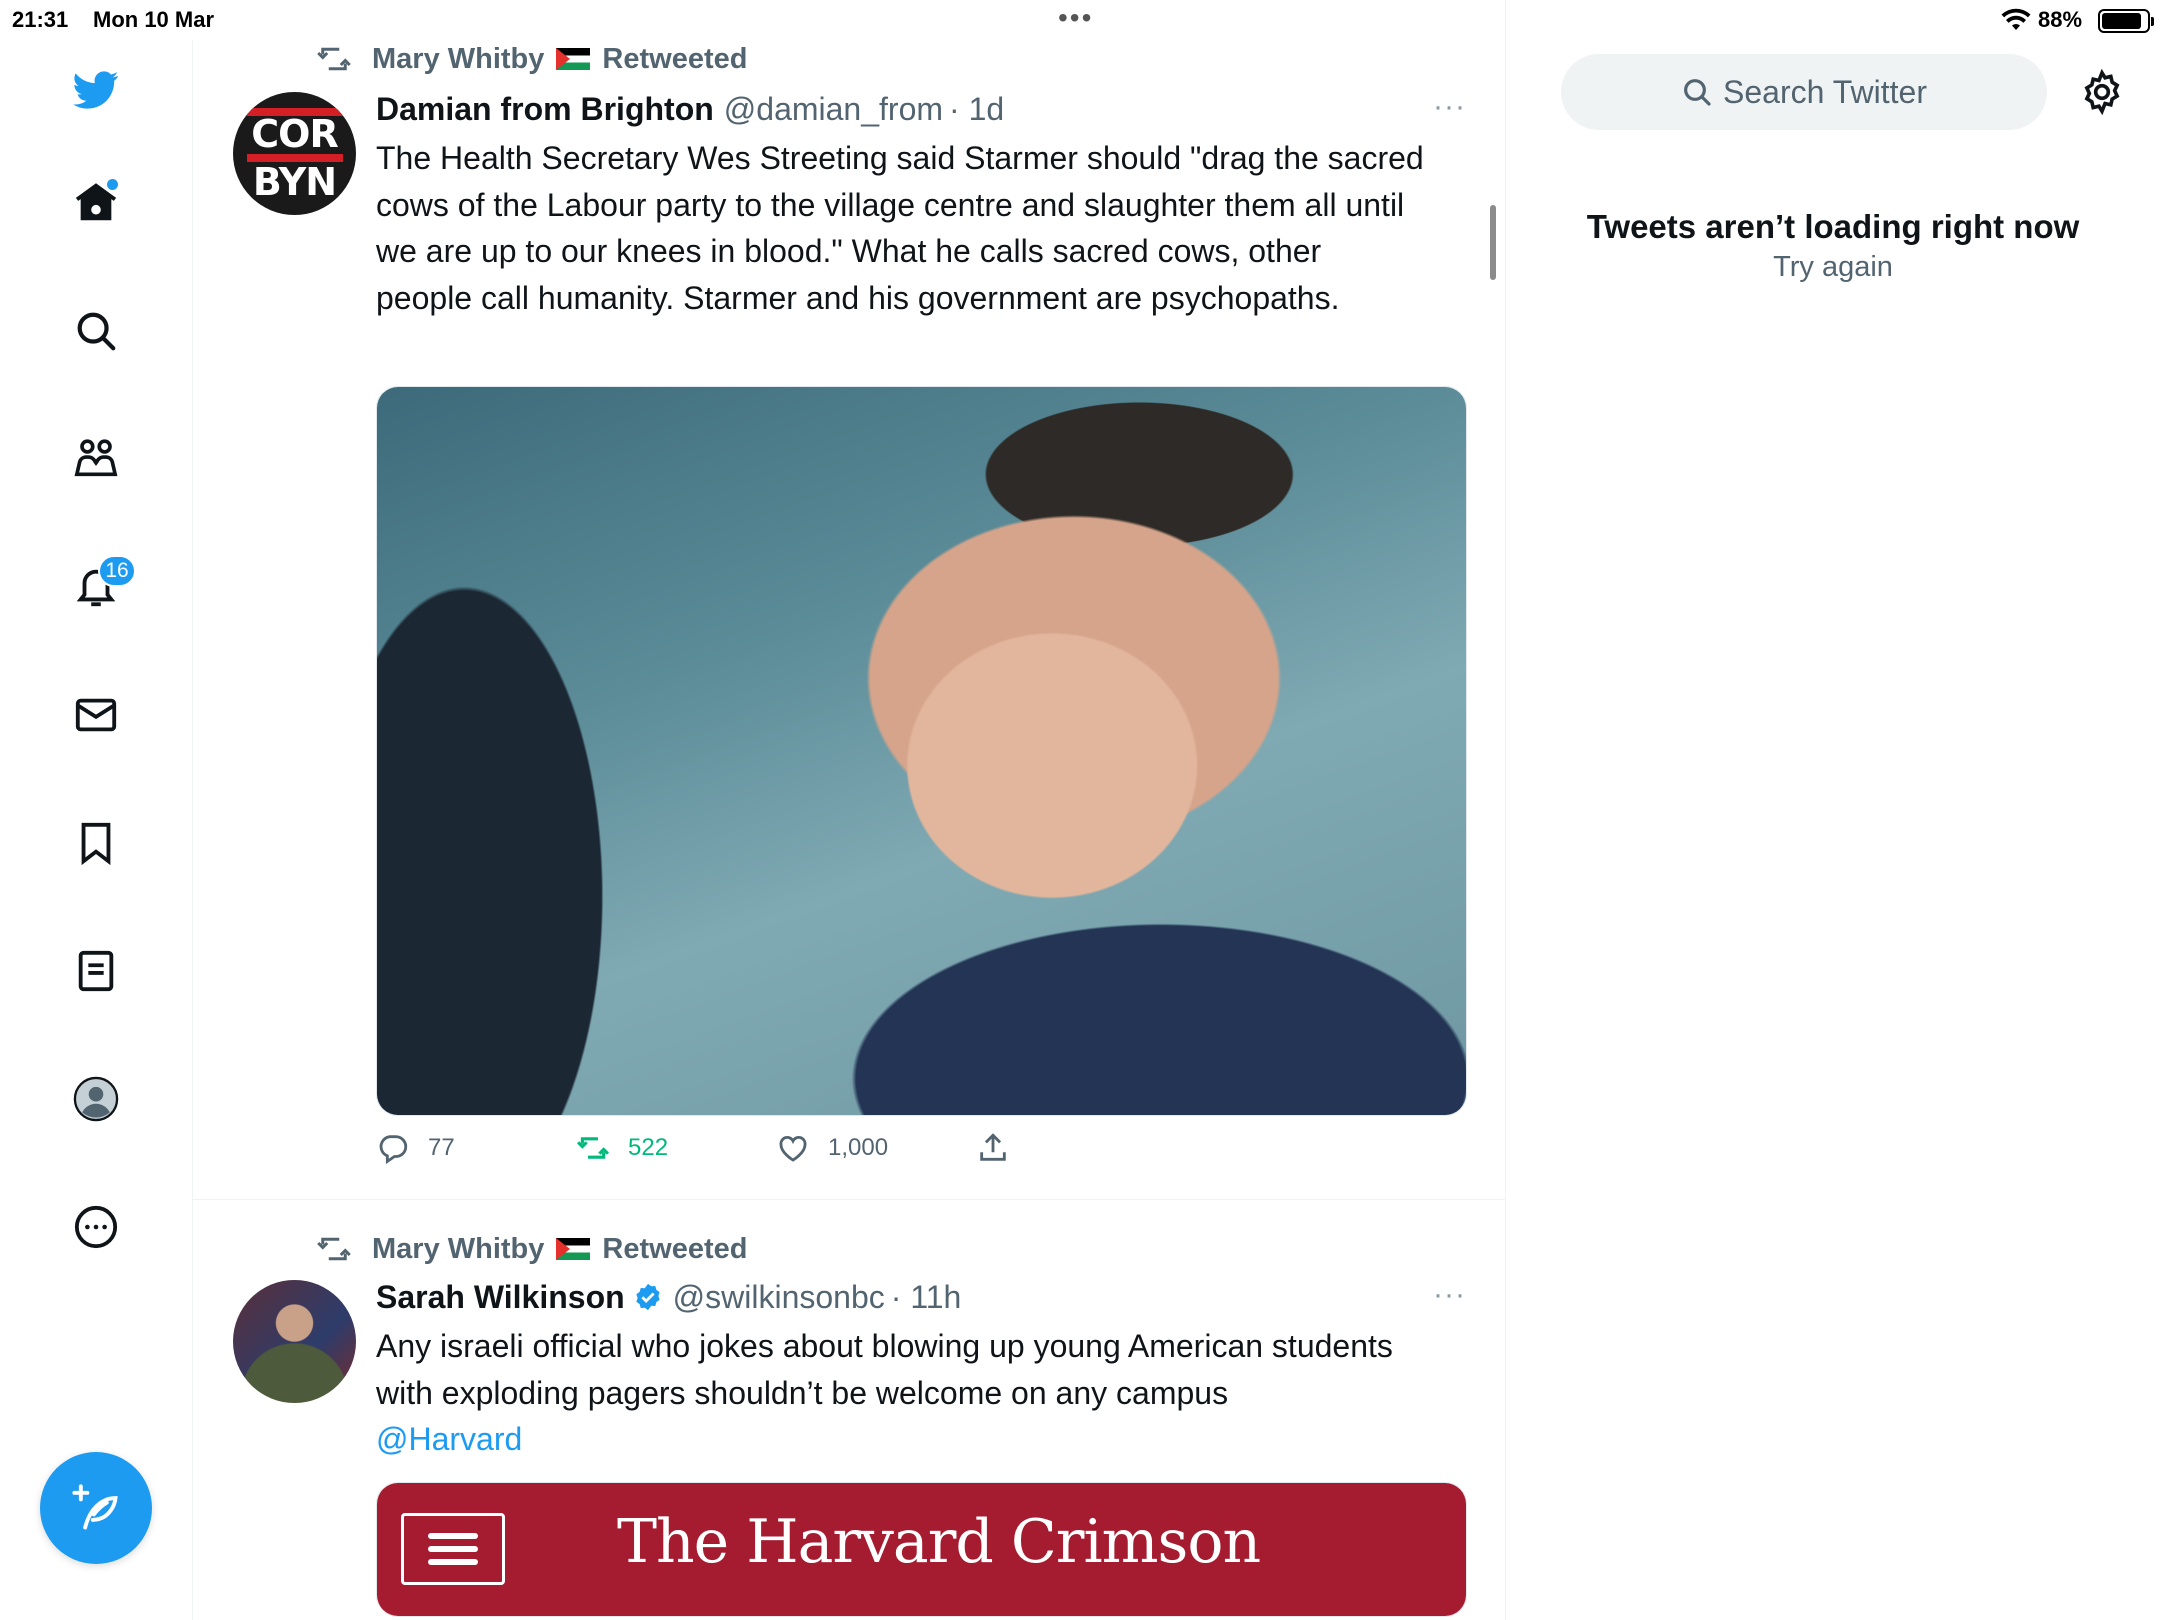  Describe the element at coordinates (294, 1341) in the screenshot. I see `avatar` at that location.